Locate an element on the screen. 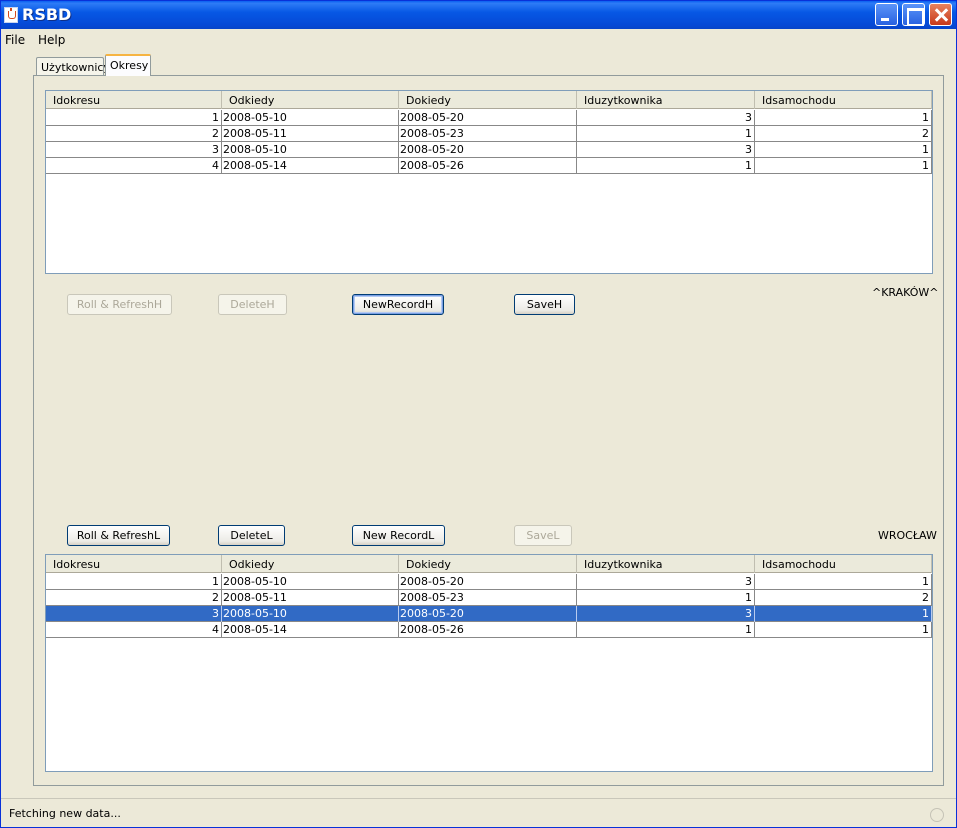 Image resolution: width=957 pixels, height=828 pixels. new-record-h-button: NewRecordH is located at coordinates (398, 304).